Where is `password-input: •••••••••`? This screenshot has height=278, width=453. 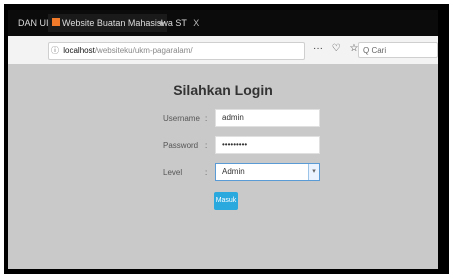
password-input: ••••••••• is located at coordinates (267, 145).